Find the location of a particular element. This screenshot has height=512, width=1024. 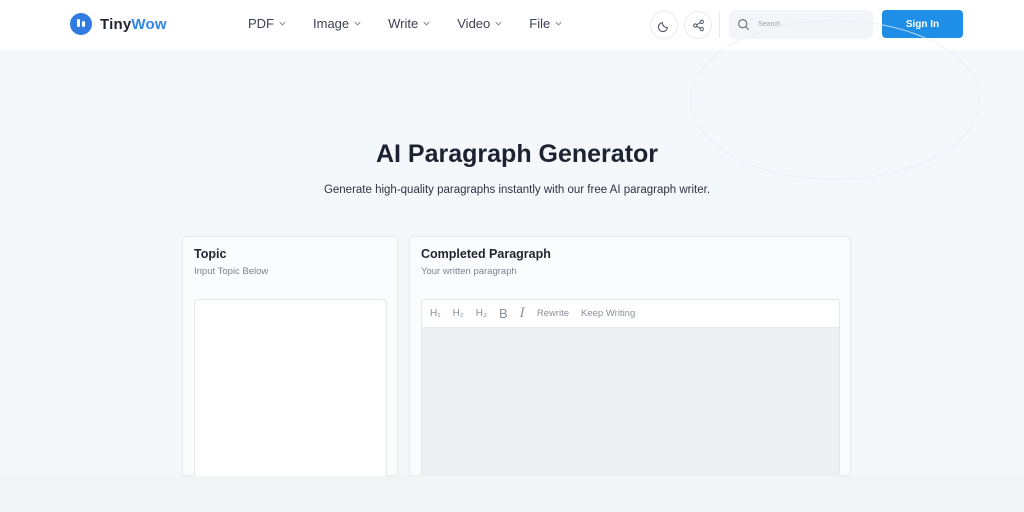

italic-button: I is located at coordinates (522, 313).